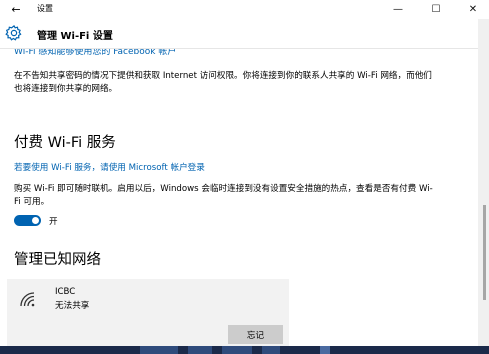 This screenshot has width=489, height=354. I want to click on taskbar, so click(244, 350).